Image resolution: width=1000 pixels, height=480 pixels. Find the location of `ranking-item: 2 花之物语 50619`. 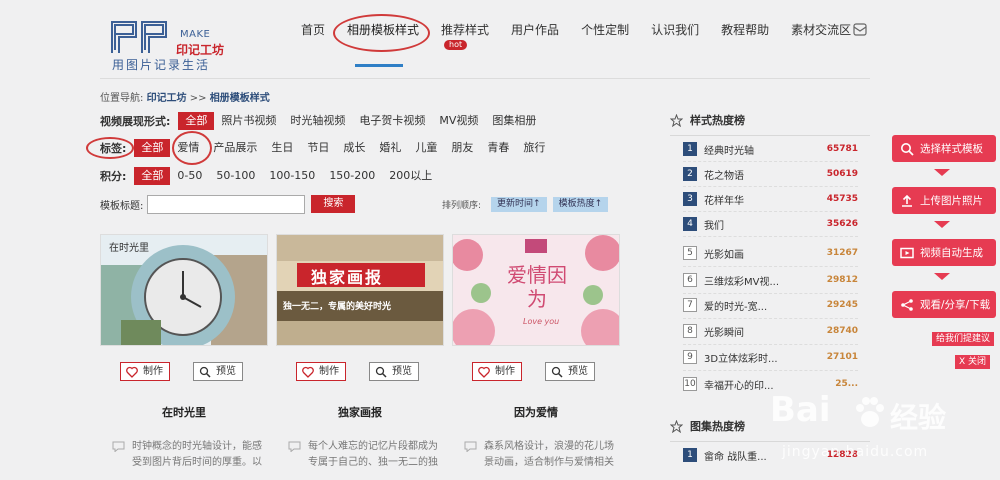

ranking-item: 2 花之物语 50619 is located at coordinates (770, 174).